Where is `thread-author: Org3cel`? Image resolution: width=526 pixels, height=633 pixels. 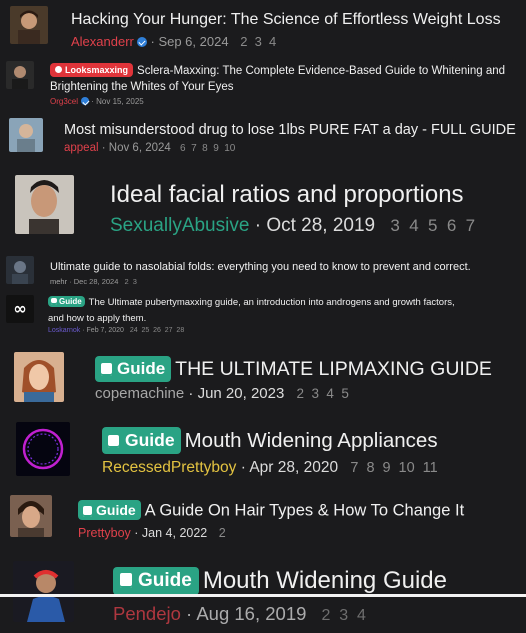
thread-author: Org3cel is located at coordinates (64, 101).